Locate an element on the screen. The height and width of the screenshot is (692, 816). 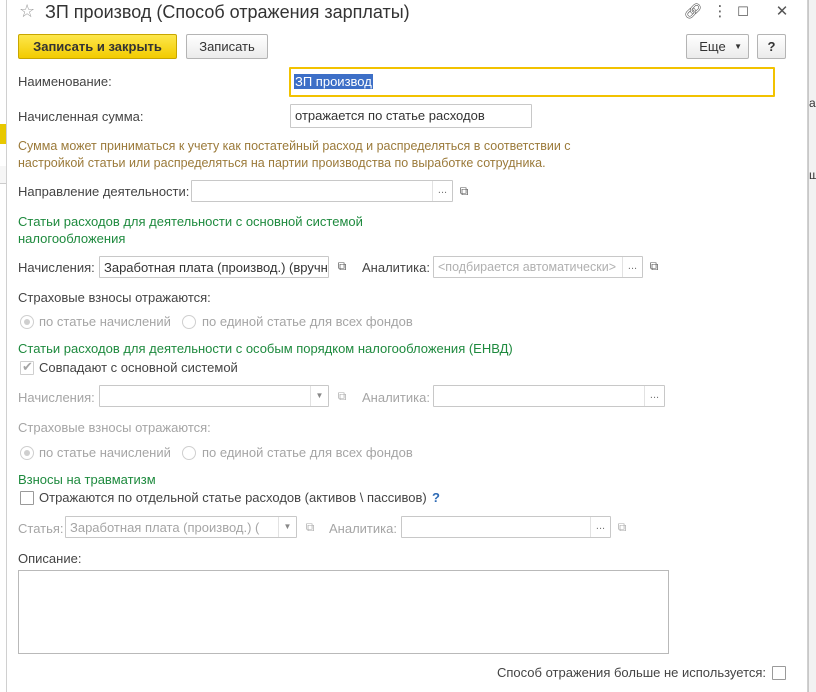
star-icon: ☆ is located at coordinates (27, 11).